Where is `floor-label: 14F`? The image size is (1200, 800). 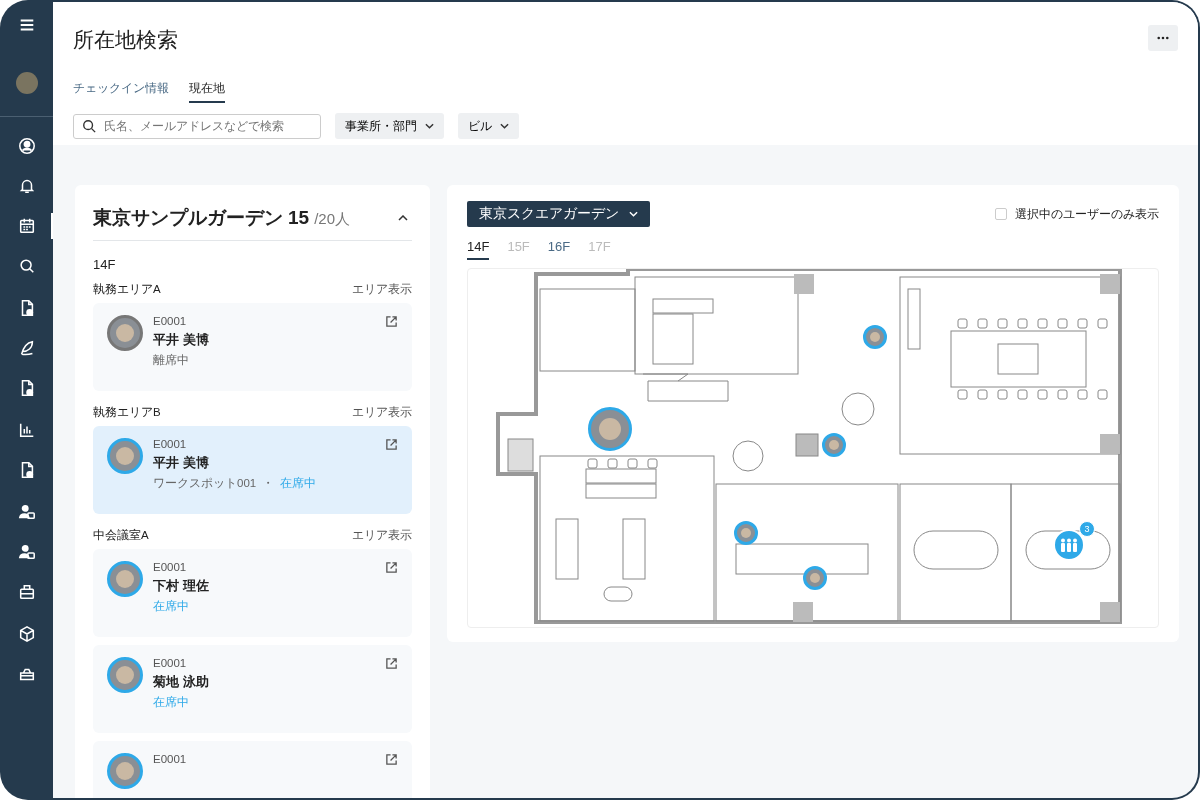
floor-label: 14F is located at coordinates (105, 264).